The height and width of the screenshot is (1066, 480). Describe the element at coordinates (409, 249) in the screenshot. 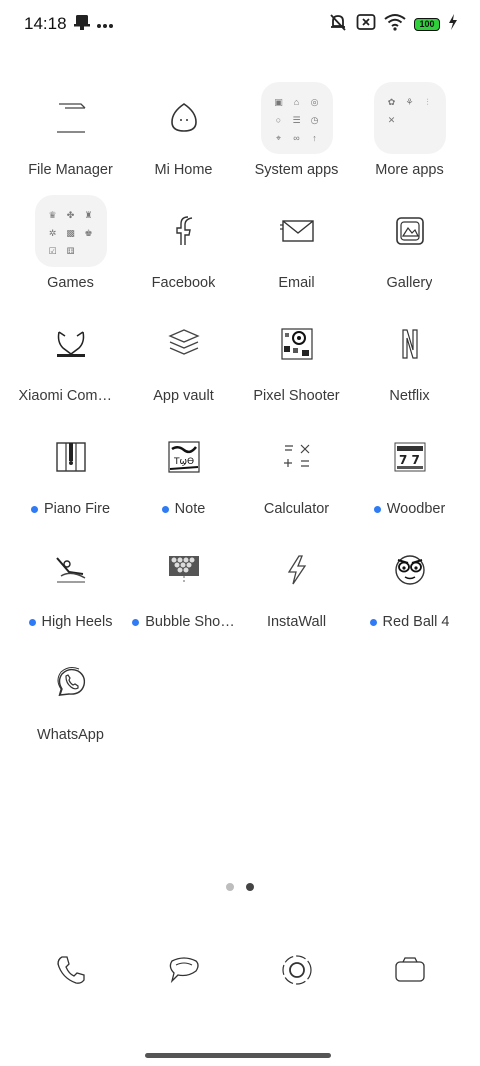

I see `app-gallery: Gallery` at that location.